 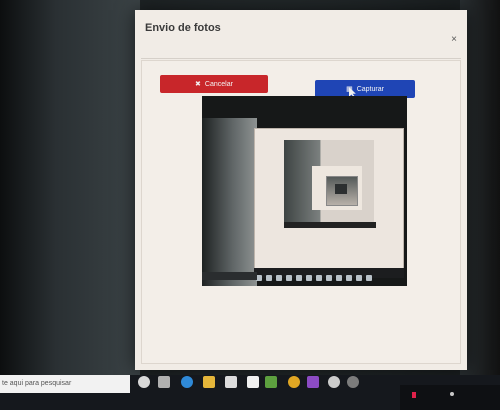 What do you see at coordinates (301, 58) in the screenshot?
I see `dialog-divider` at bounding box center [301, 58].